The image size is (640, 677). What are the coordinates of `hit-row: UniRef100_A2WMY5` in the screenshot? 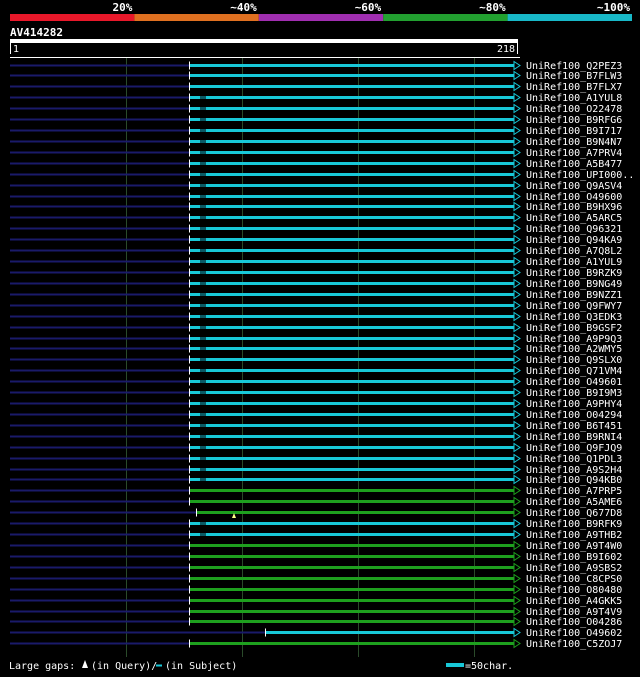 It's located at (316, 349).